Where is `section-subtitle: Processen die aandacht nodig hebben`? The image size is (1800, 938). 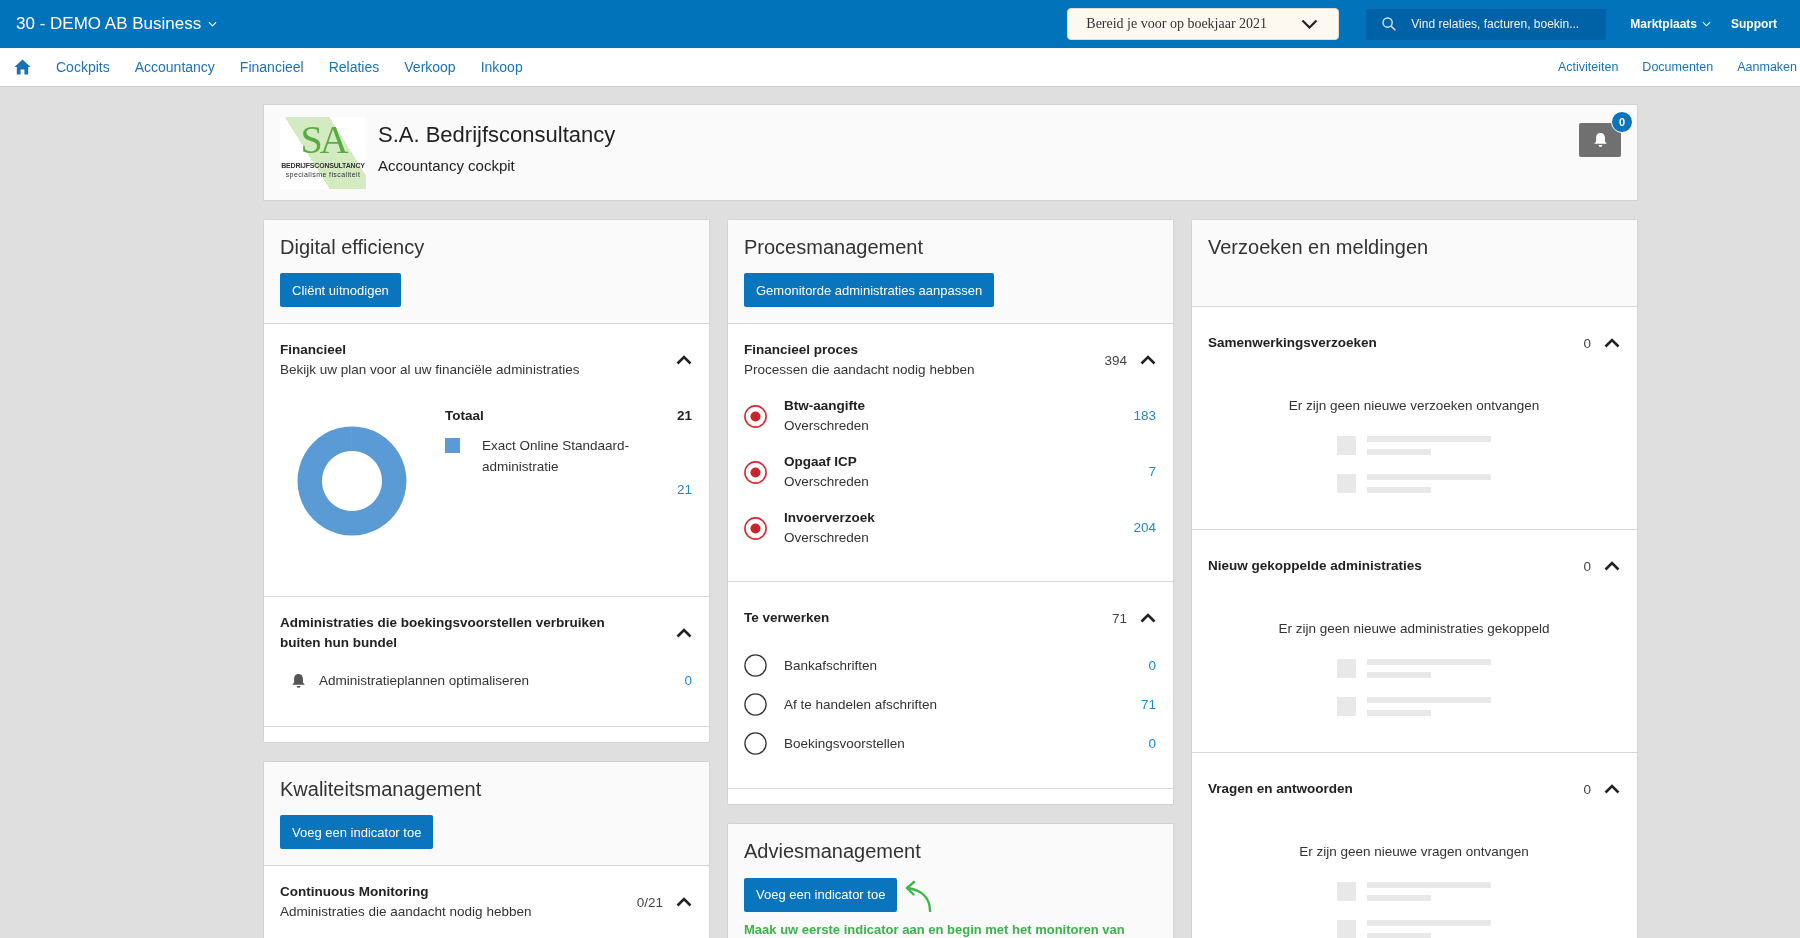
section-subtitle: Processen die aandacht nodig hebben is located at coordinates (860, 370).